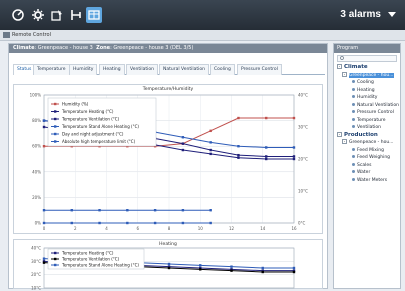  What do you see at coordinates (367, 173) in the screenshot?
I see `tree-item: Water` at bounding box center [367, 173].